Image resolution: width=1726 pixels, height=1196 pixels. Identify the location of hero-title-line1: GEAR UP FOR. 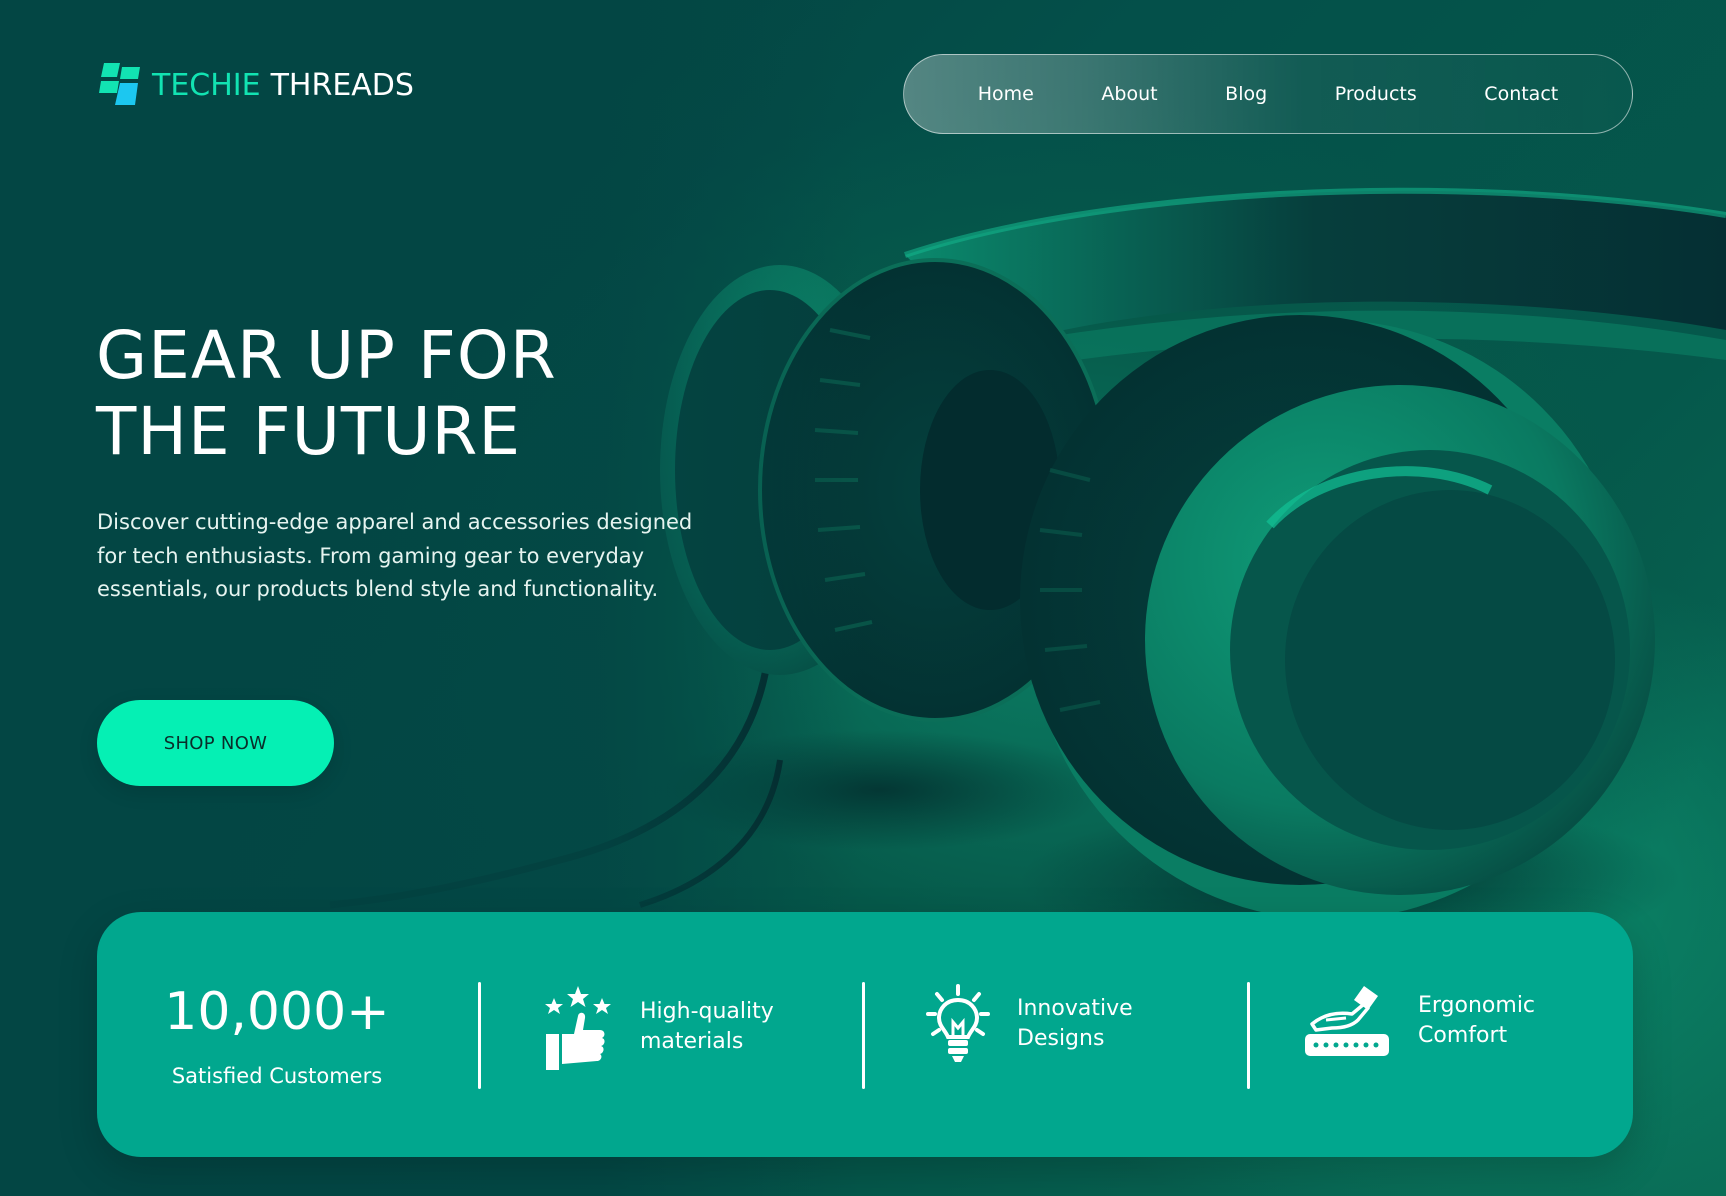
(326, 355).